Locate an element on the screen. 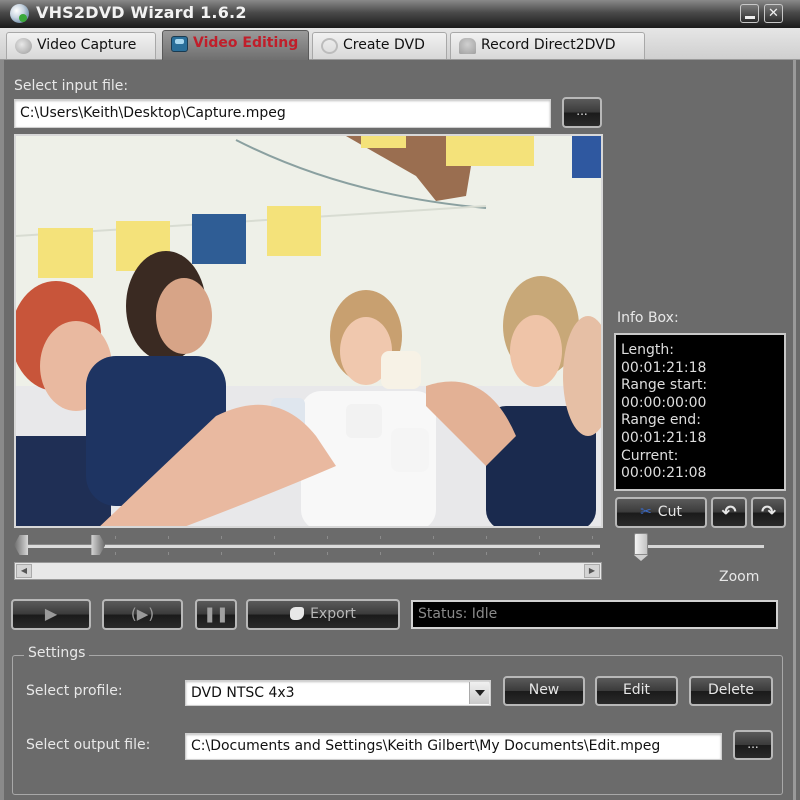 The height and width of the screenshot is (800, 800). info-current-label: Current: is located at coordinates (650, 455).